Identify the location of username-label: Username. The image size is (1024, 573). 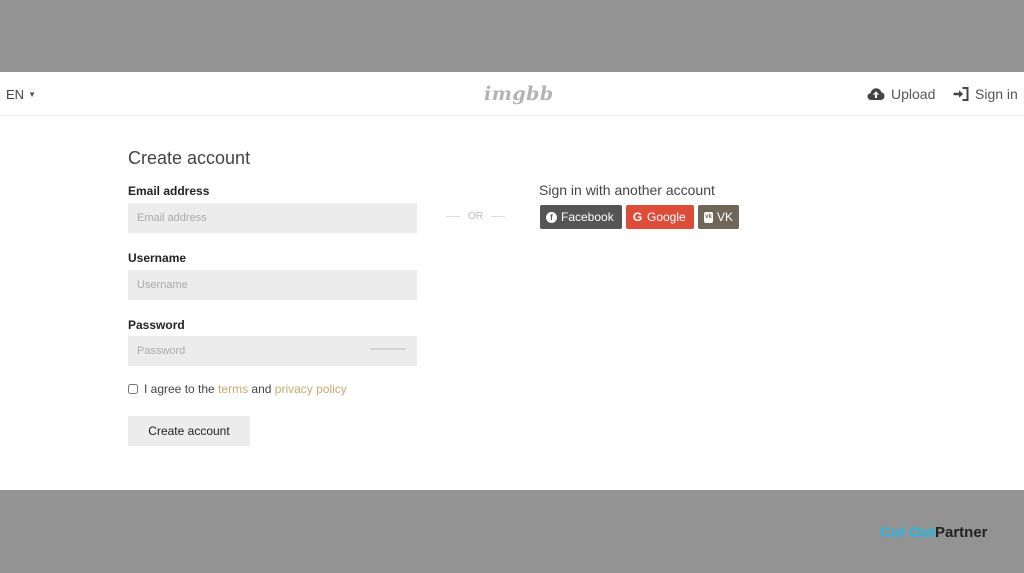
(157, 258).